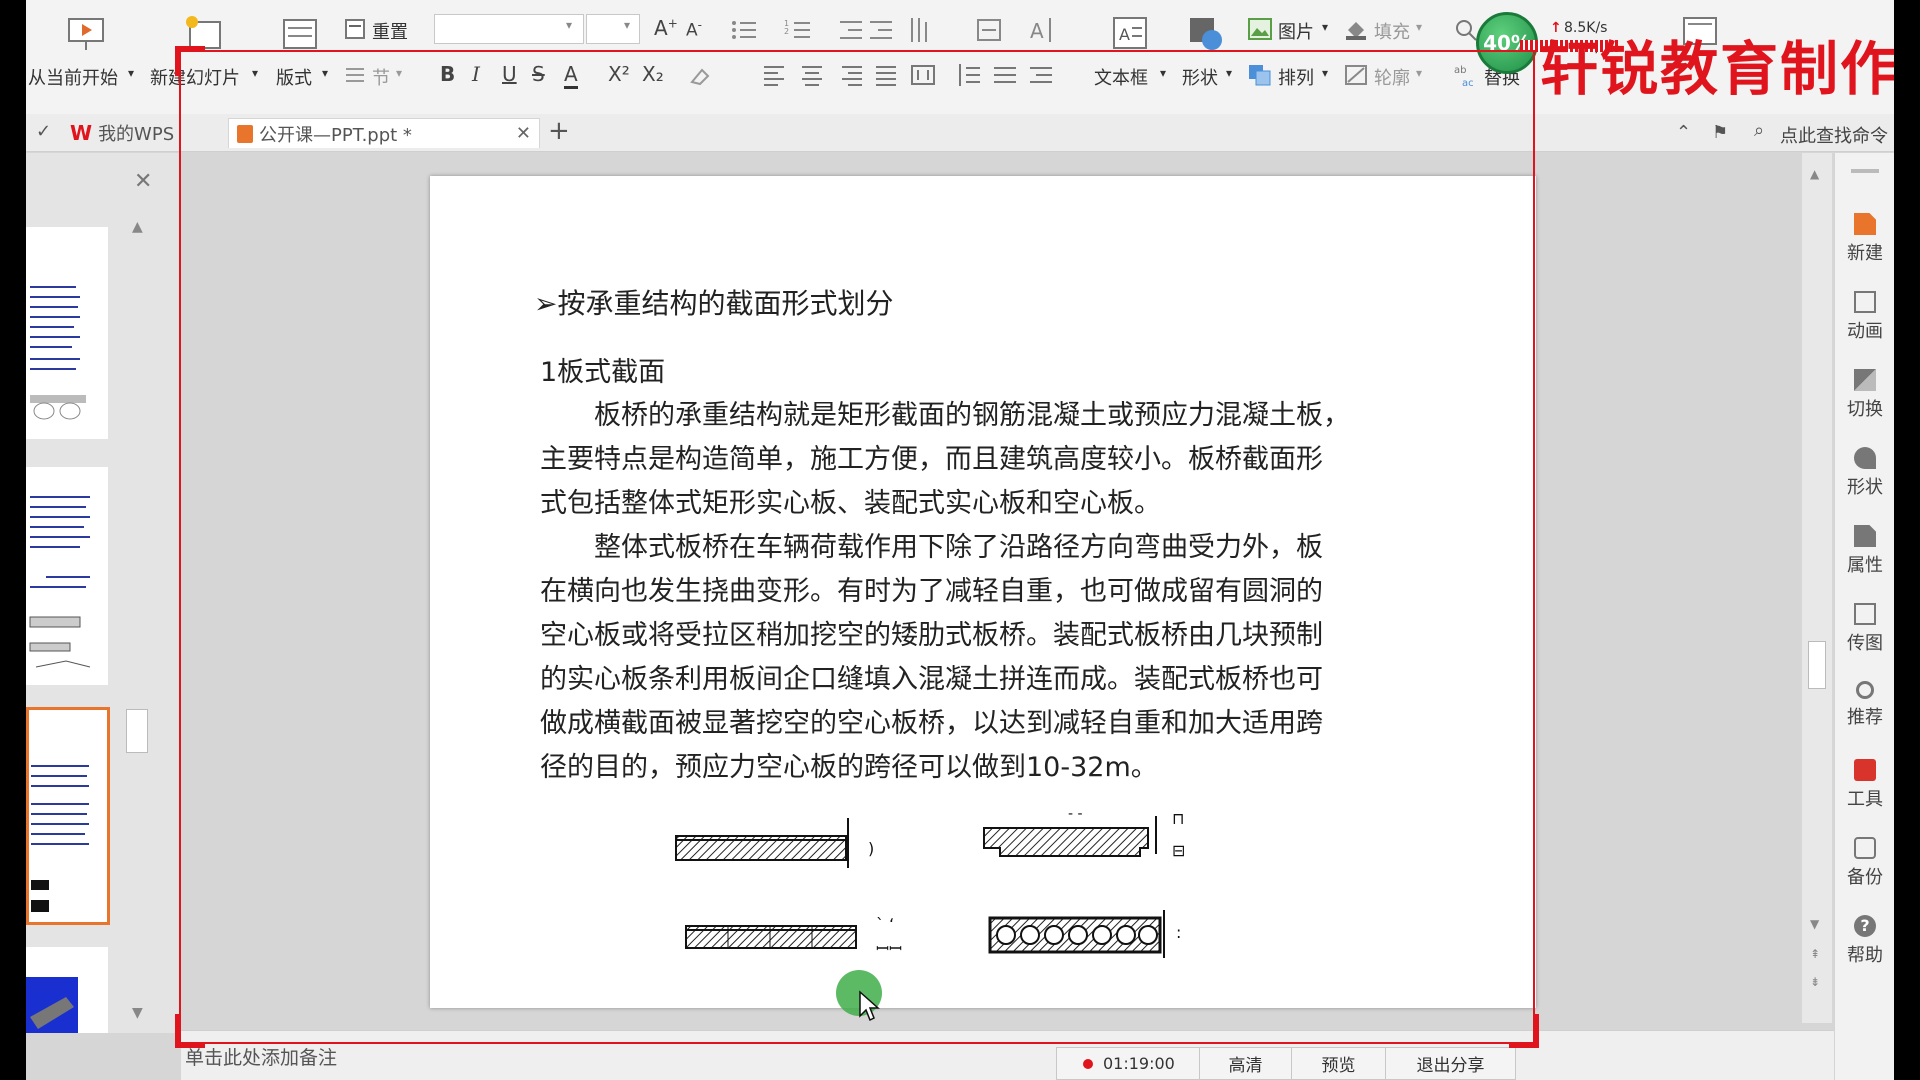  I want to click on close-icon: ✕, so click(523, 133).